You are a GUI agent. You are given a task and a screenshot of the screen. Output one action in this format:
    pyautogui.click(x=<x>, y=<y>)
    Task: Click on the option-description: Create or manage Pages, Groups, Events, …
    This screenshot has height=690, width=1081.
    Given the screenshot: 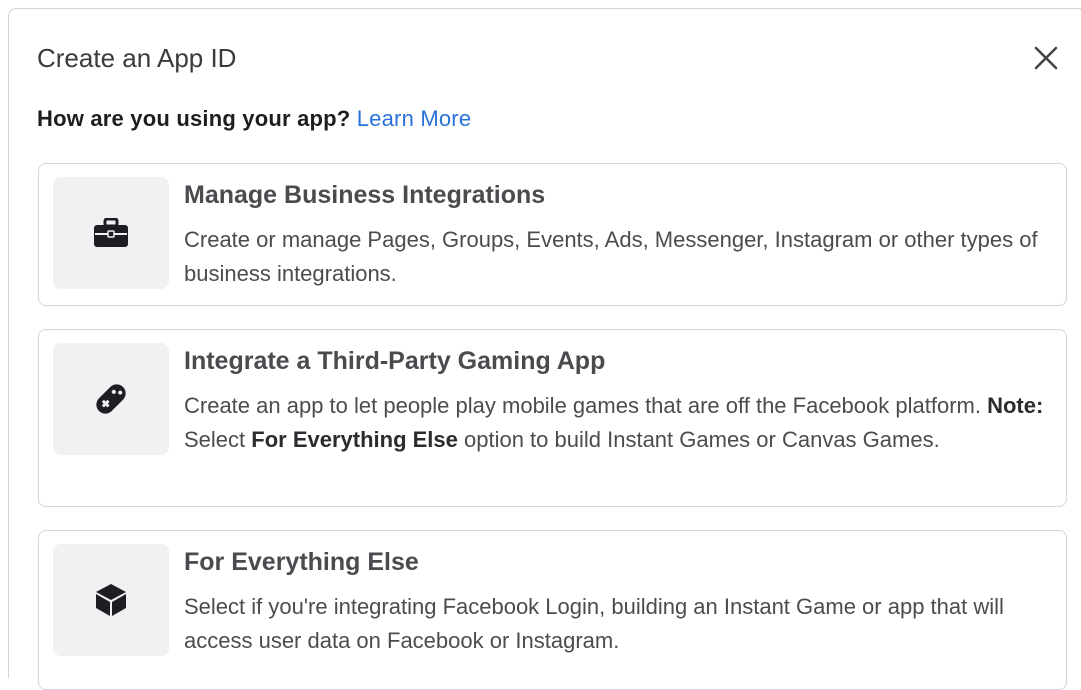 What is the action you would take?
    pyautogui.click(x=611, y=256)
    